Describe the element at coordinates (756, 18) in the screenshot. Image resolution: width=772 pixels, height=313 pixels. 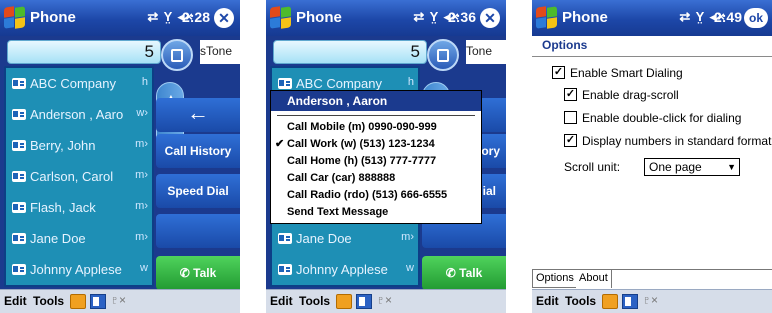
I see `ok-button: ok` at that location.